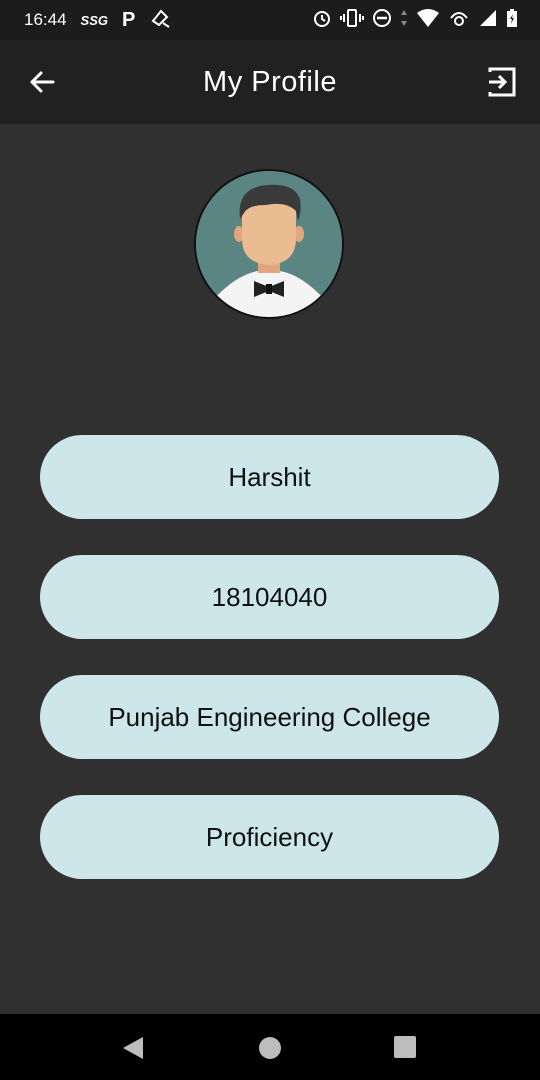 The height and width of the screenshot is (1080, 540). I want to click on status-time: 16:44, so click(45, 19).